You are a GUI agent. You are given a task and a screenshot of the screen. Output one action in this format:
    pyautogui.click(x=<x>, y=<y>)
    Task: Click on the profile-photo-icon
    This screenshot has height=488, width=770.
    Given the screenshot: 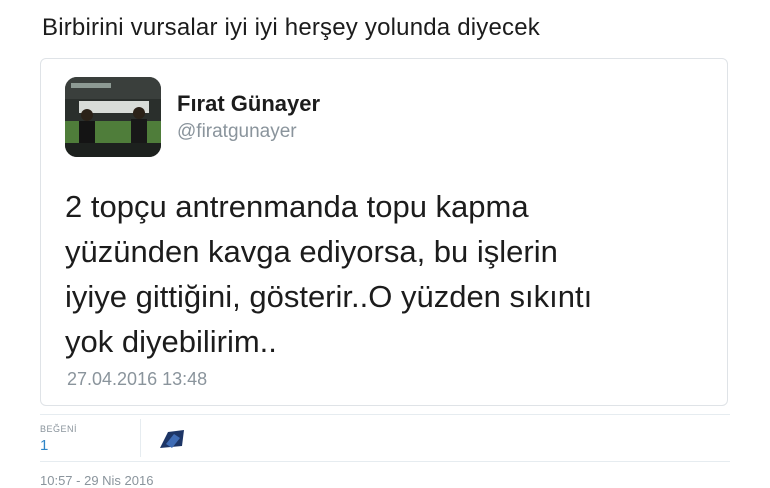 What is the action you would take?
    pyautogui.click(x=113, y=117)
    